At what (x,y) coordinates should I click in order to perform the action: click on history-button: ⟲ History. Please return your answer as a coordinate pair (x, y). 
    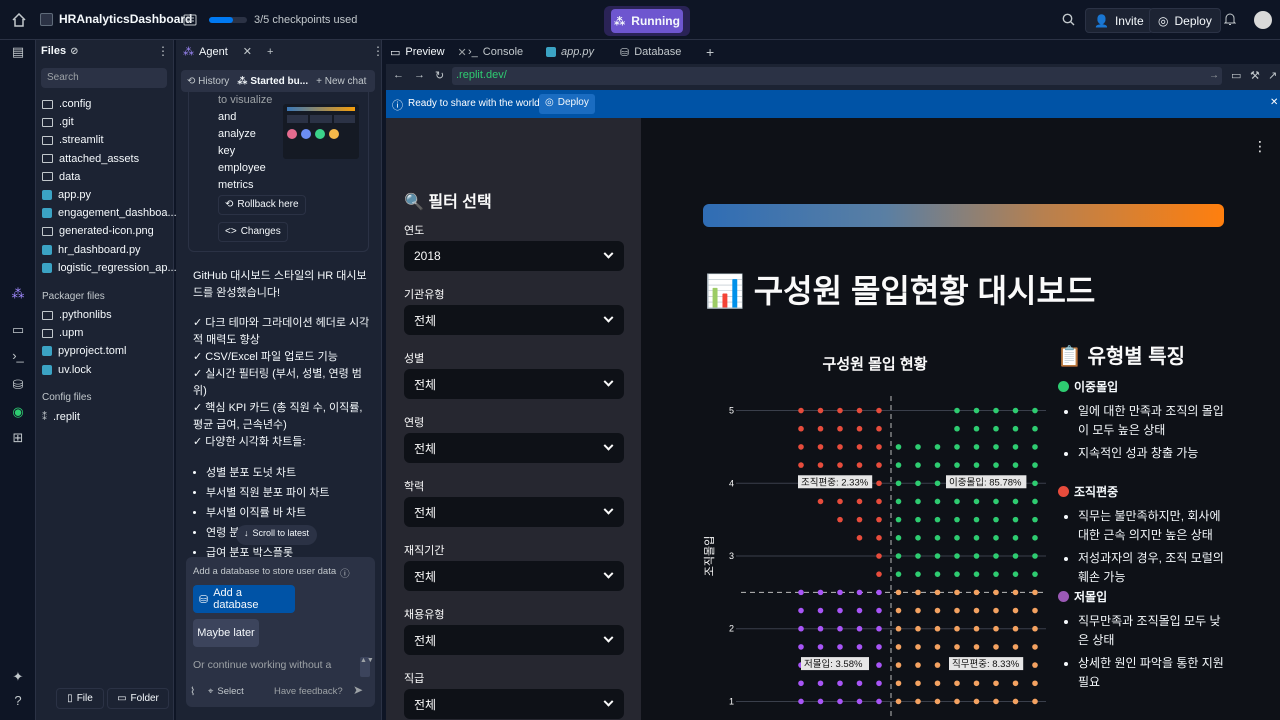
    Looking at the image, I should click on (208, 81).